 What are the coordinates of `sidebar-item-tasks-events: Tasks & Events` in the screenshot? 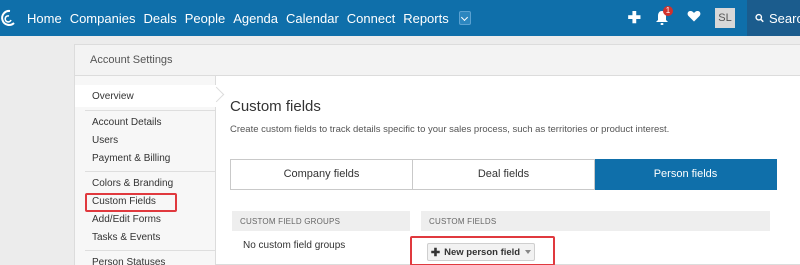 It's located at (126, 237).